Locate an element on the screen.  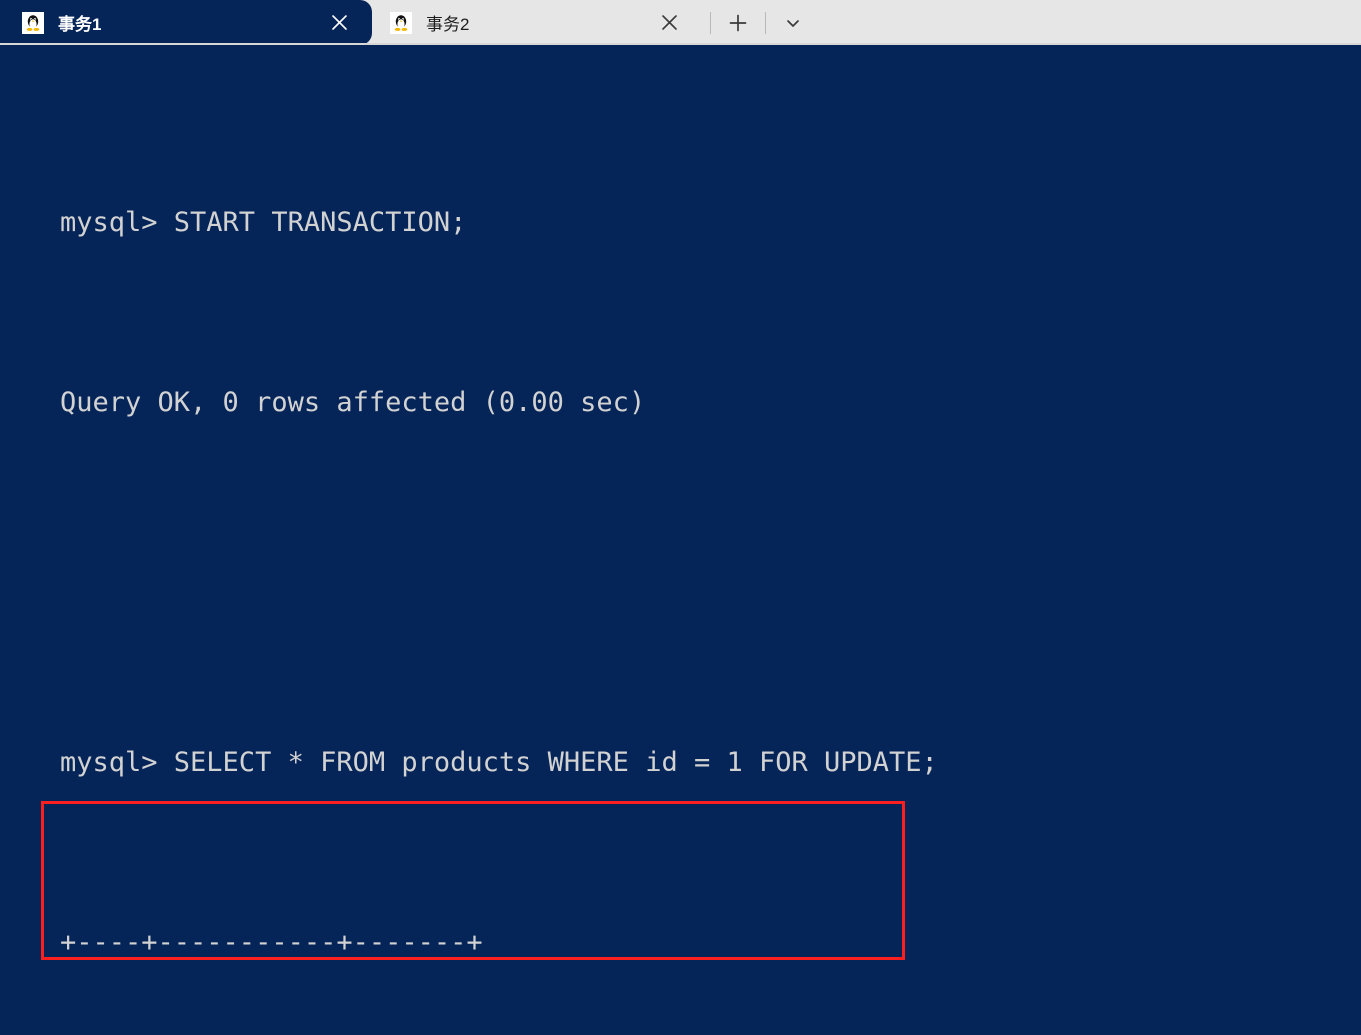
tab-label: 事务1 is located at coordinates (80, 24).